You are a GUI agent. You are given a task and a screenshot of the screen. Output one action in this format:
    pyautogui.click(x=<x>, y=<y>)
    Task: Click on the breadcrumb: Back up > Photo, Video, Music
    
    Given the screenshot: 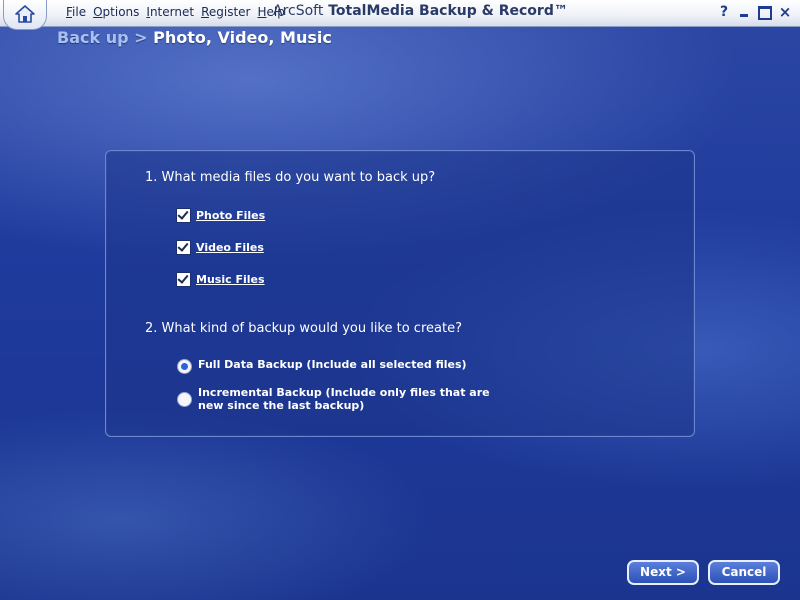 What is the action you would take?
    pyautogui.click(x=194, y=37)
    